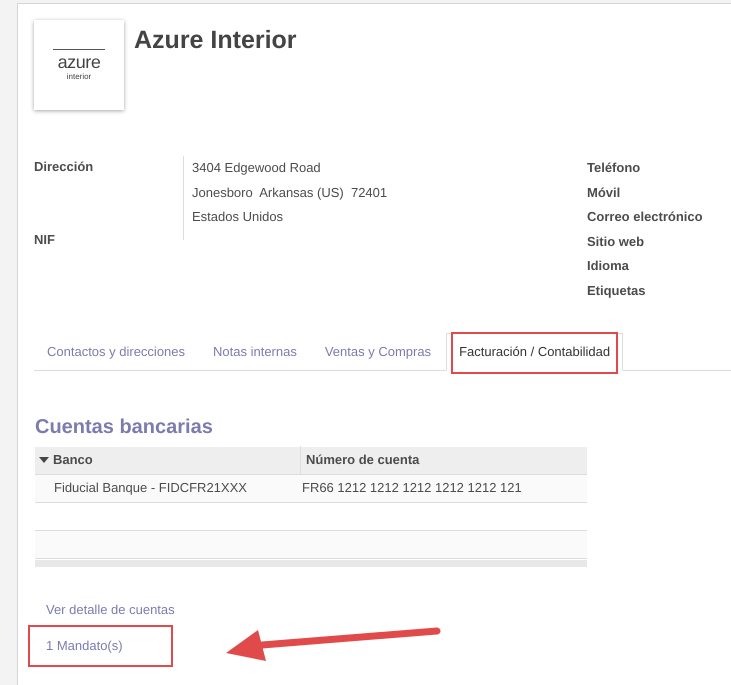 This screenshot has width=731, height=685. I want to click on tab: Notas internas, so click(255, 351).